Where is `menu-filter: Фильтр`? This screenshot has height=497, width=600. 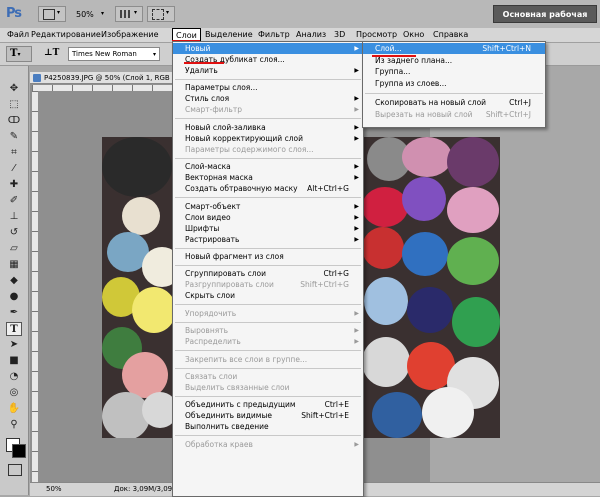
menu-filter: Фильтр is located at coordinates (274, 35).